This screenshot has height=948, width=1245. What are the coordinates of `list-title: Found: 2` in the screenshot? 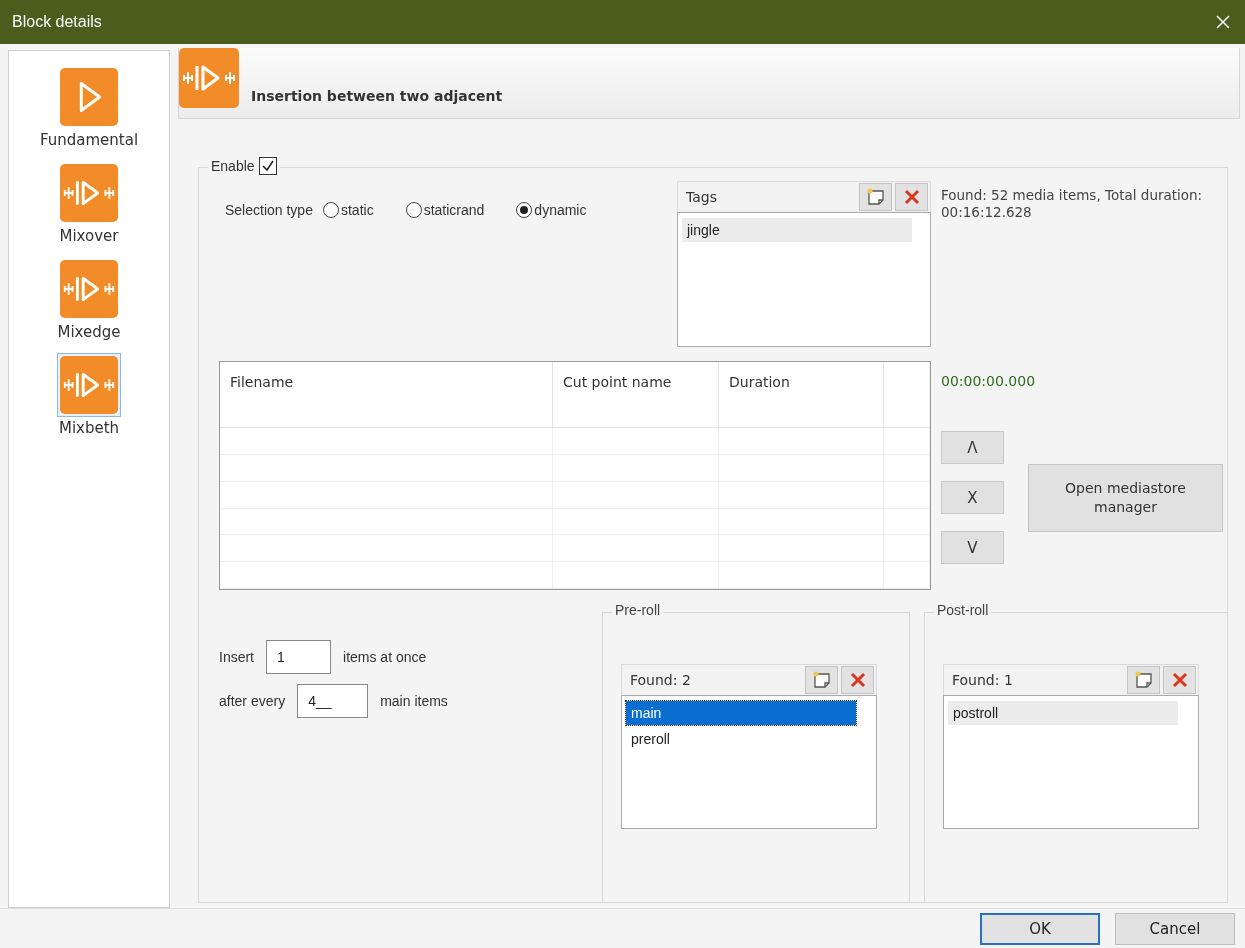 It's located at (660, 680).